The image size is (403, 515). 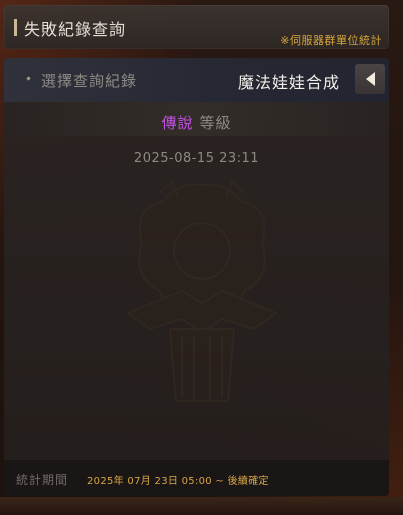 What do you see at coordinates (196, 158) in the screenshot?
I see `record-timestamp: 2025-08-15 23:11` at bounding box center [196, 158].